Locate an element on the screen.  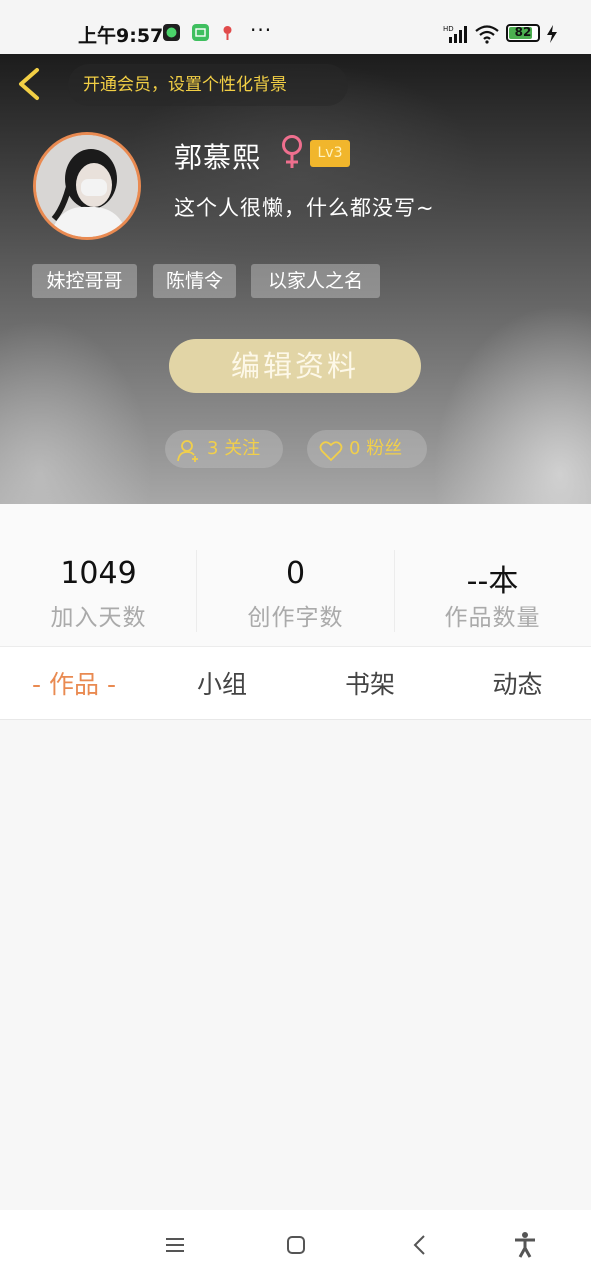
home-button is located at coordinates (296, 1245).